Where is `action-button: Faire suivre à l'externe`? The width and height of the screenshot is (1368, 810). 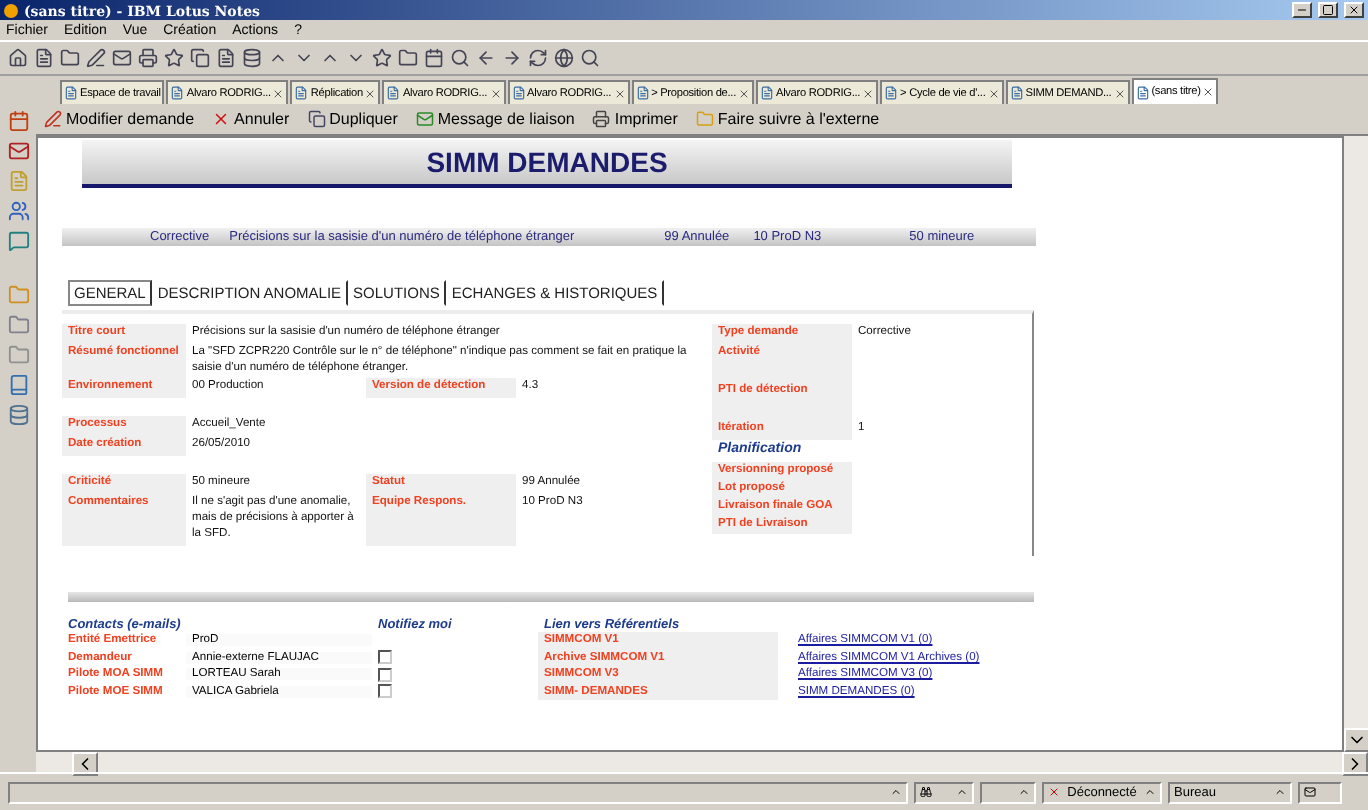 action-button: Faire suivre à l'externe is located at coordinates (787, 119).